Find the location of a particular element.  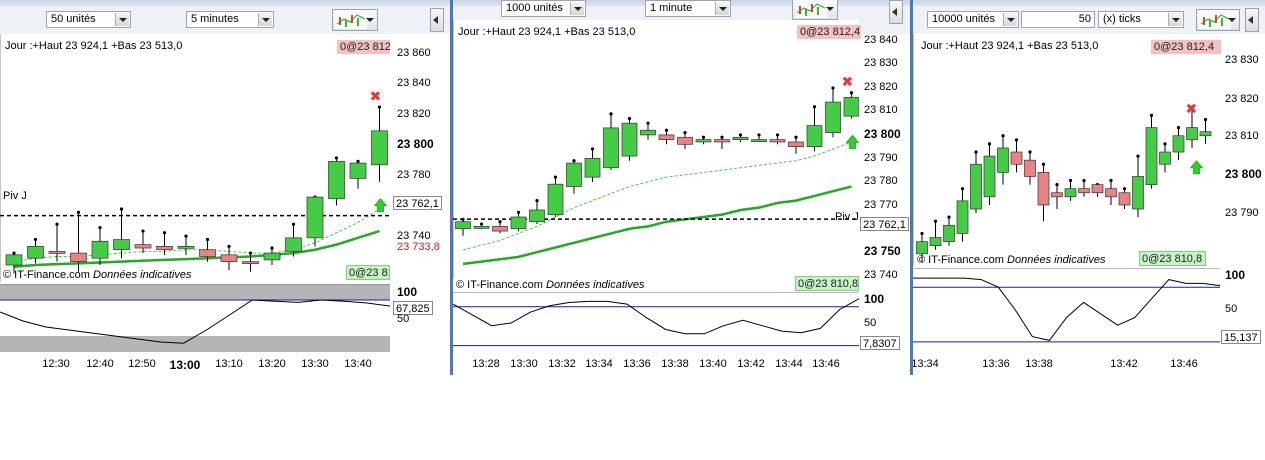

interval-select: 5 minutes is located at coordinates (230, 19).